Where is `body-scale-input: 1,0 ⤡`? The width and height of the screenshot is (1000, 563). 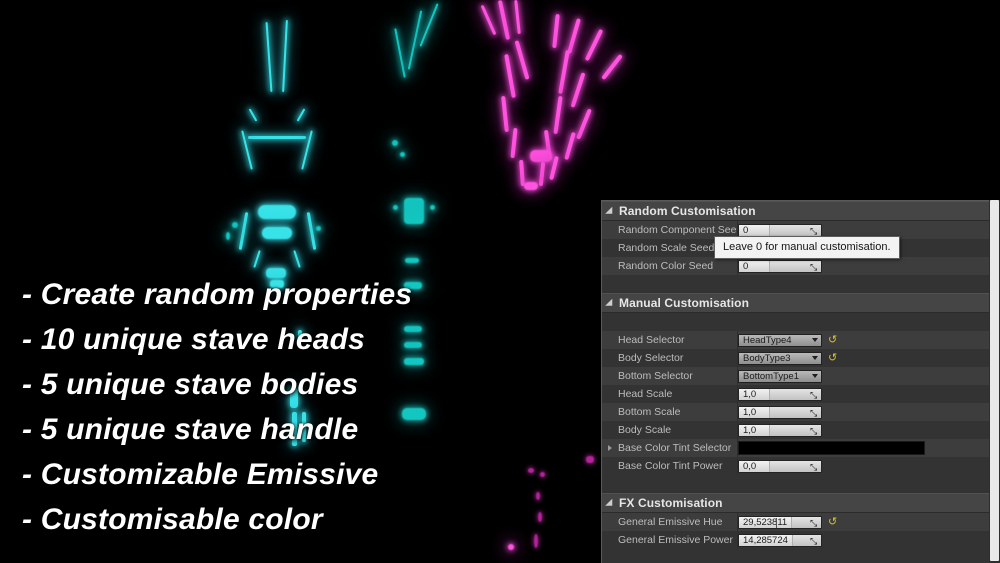 body-scale-input: 1,0 ⤡ is located at coordinates (780, 430).